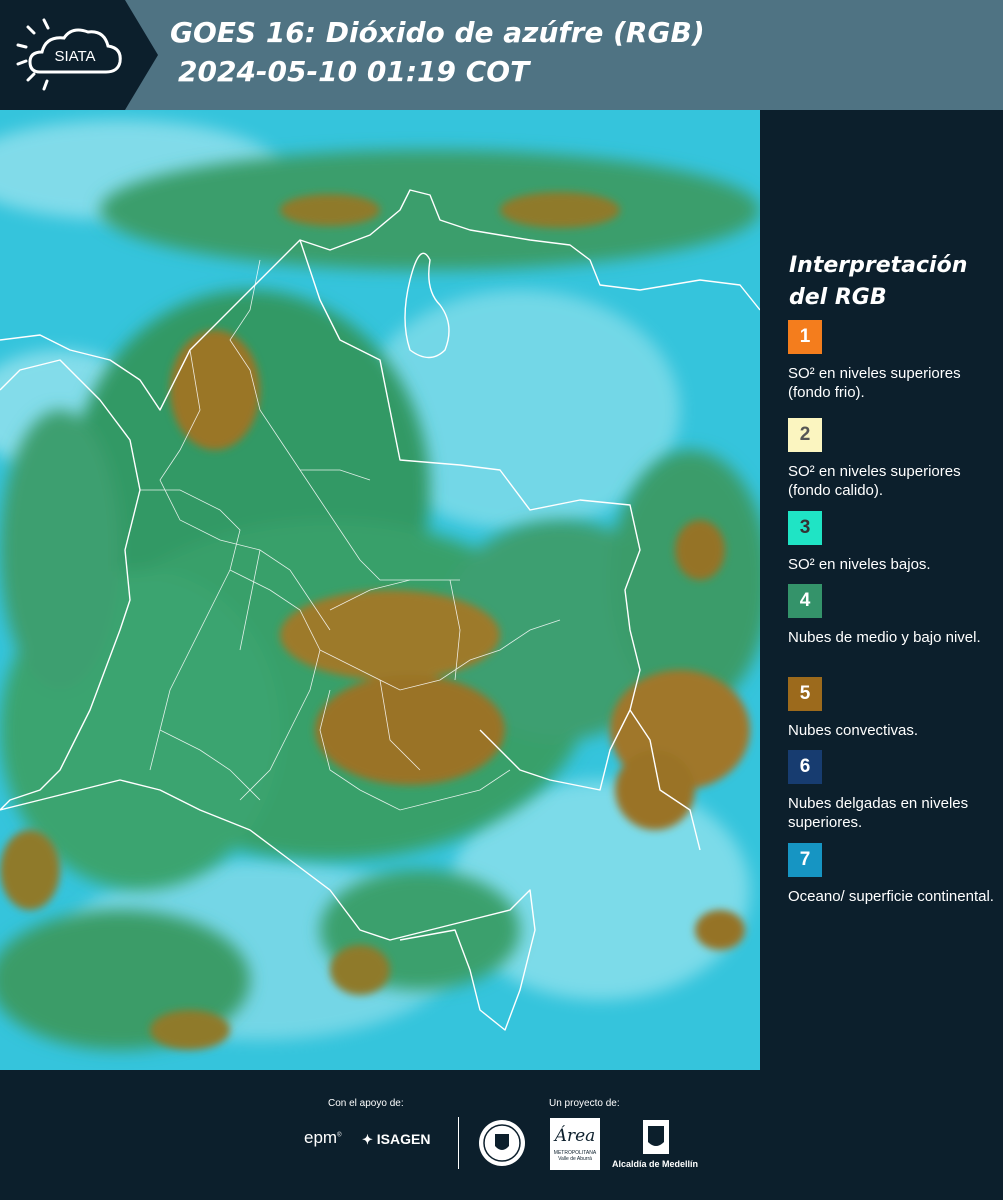 The width and height of the screenshot is (1003, 1200). Describe the element at coordinates (805, 860) in the screenshot. I see `legend-swatch-7: 7` at that location.